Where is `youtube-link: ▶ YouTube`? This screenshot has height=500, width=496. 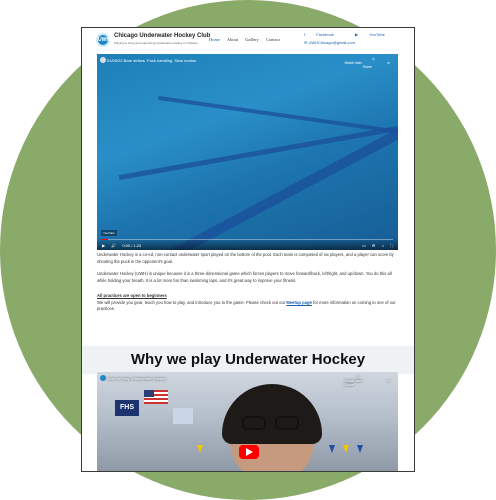 youtube-link: ▶ YouTube is located at coordinates (375, 34).